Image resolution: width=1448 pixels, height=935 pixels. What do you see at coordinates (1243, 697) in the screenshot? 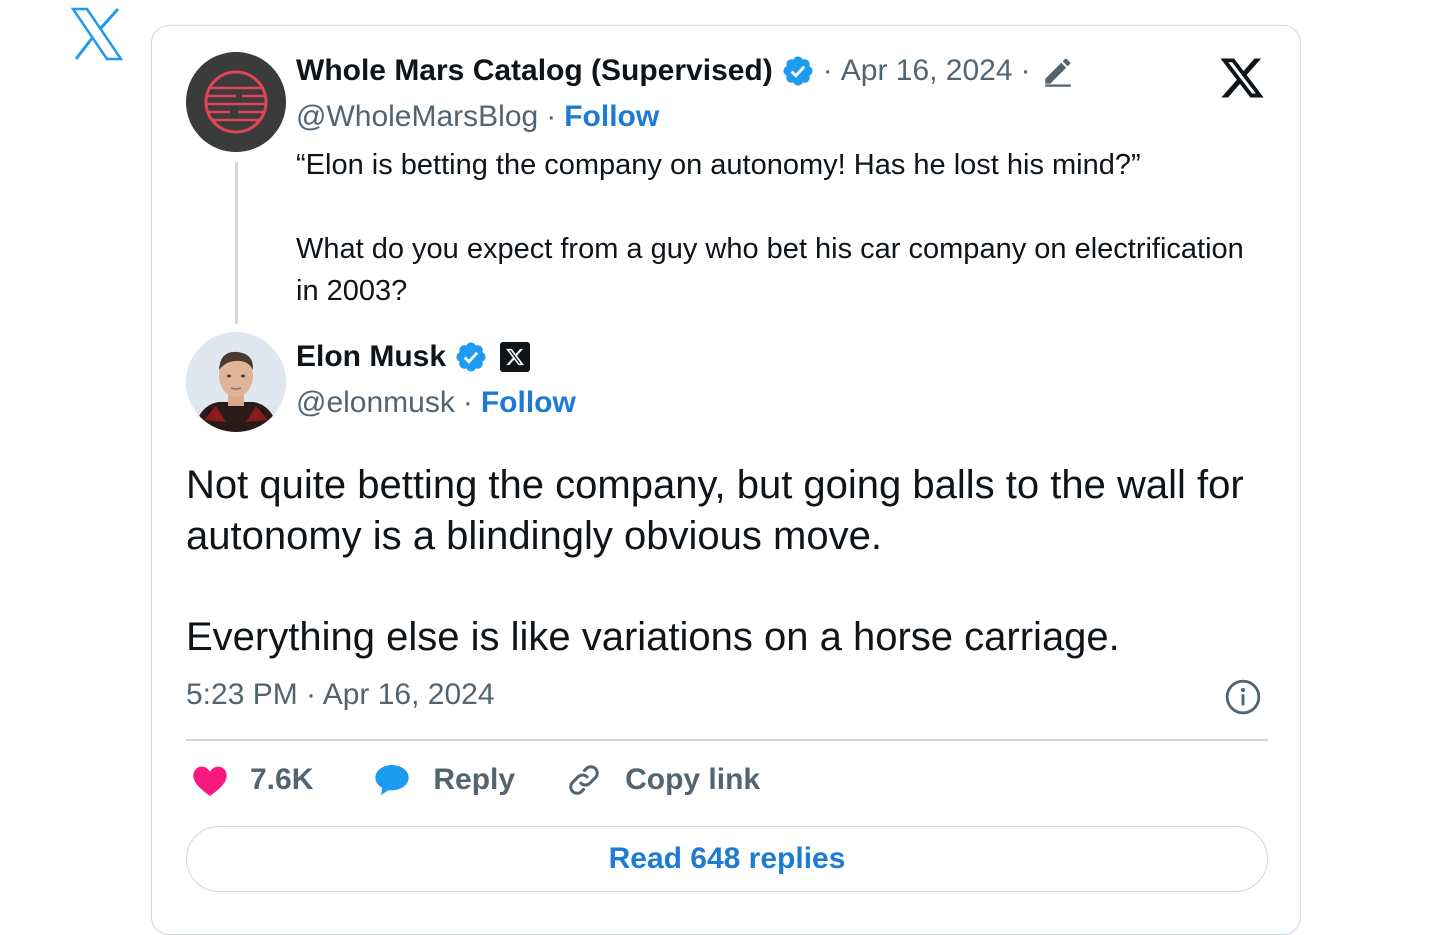
I see `info-icon` at bounding box center [1243, 697].